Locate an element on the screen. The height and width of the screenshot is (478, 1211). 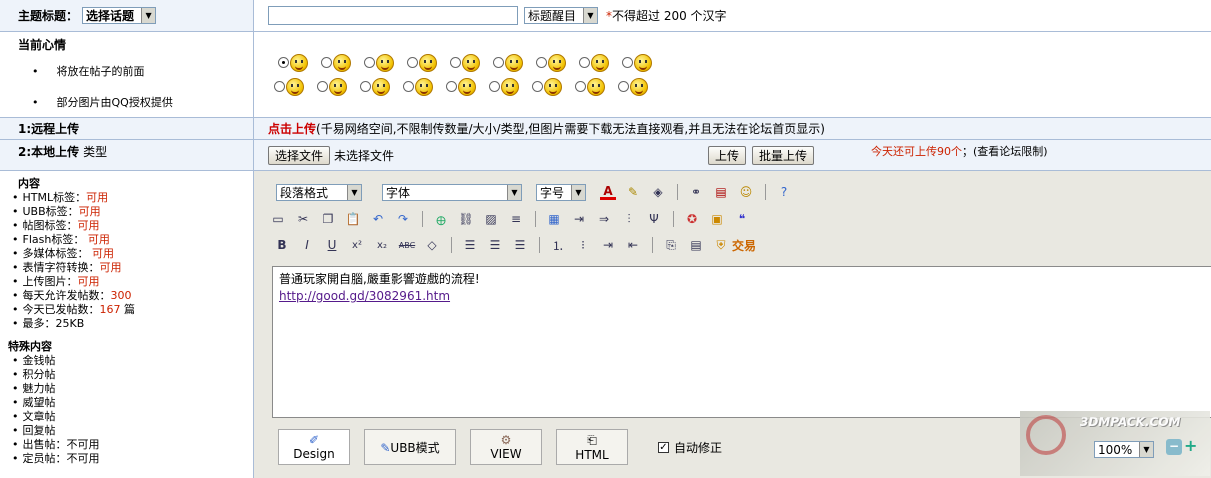
trade-label: 交易 is located at coordinates (744, 245).